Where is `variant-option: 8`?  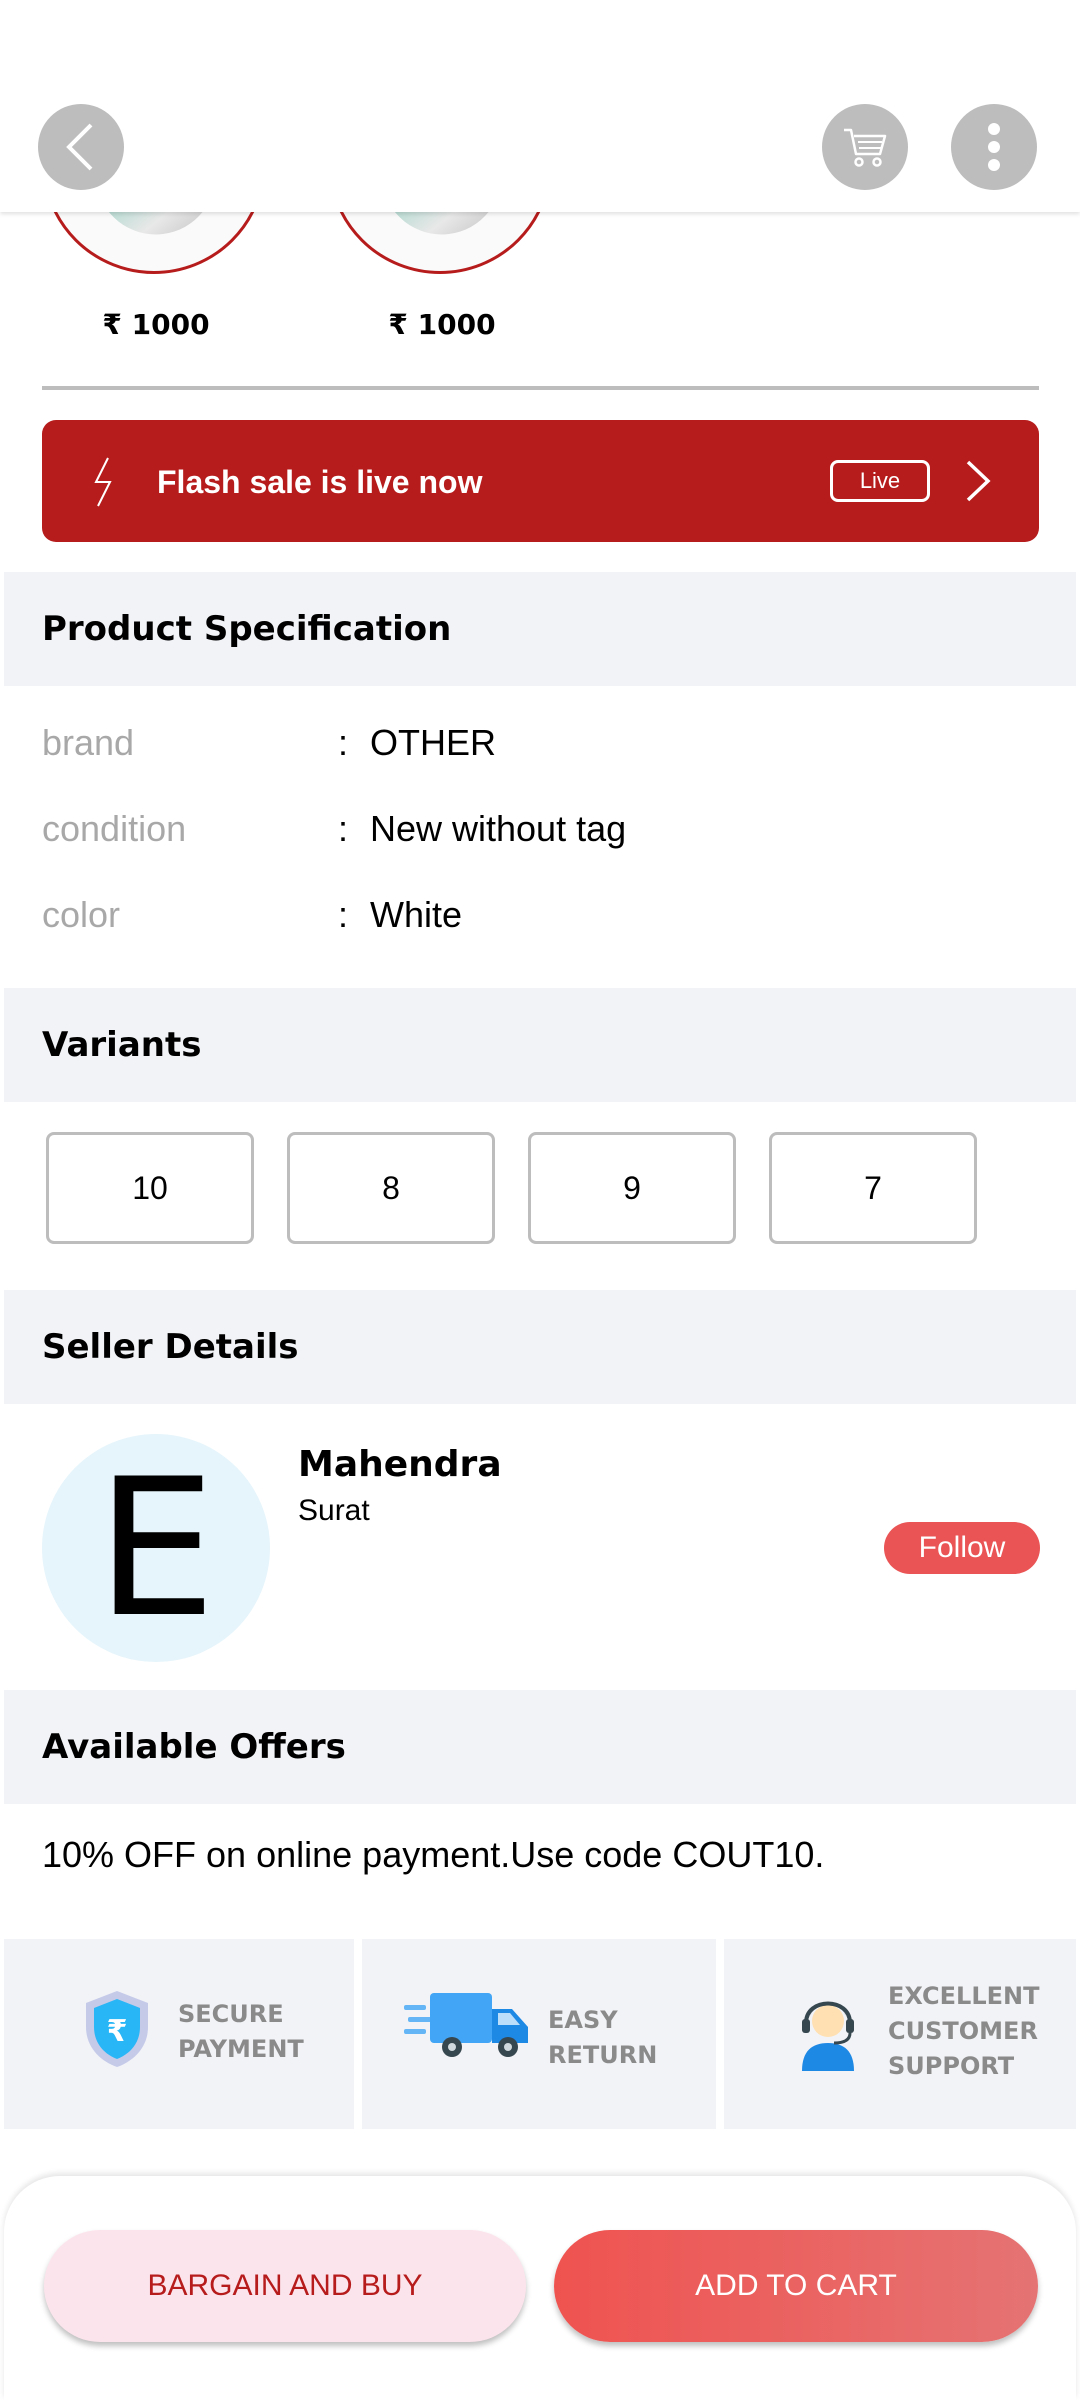 variant-option: 8 is located at coordinates (391, 1188).